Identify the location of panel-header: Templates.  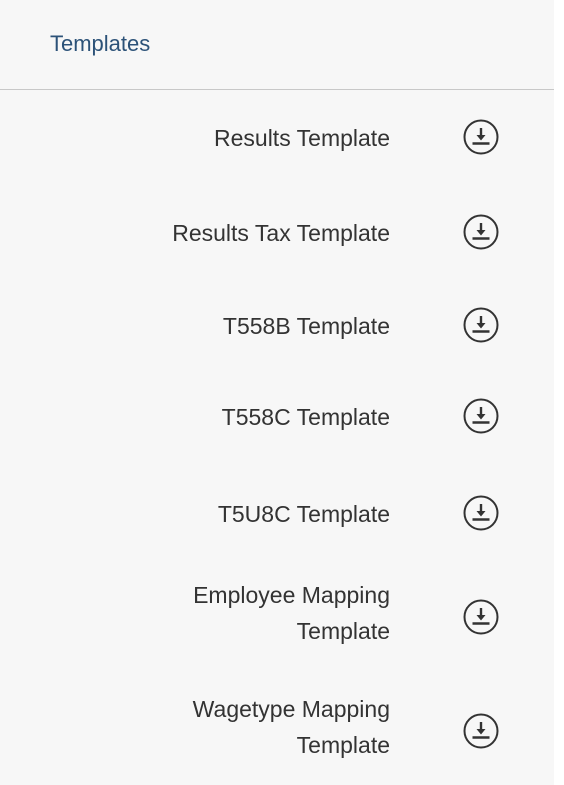
(277, 45).